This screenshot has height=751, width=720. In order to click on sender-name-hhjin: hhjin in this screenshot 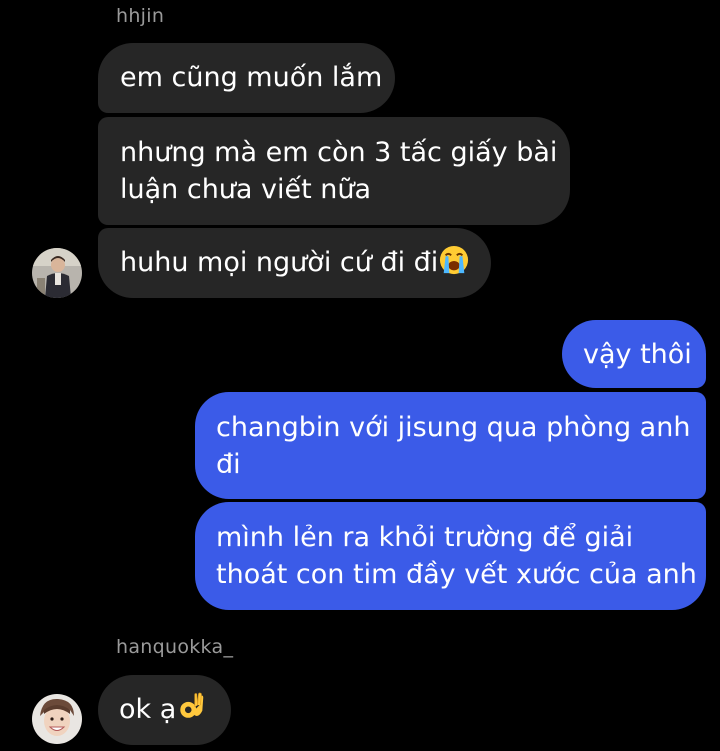, I will do `click(140, 16)`.